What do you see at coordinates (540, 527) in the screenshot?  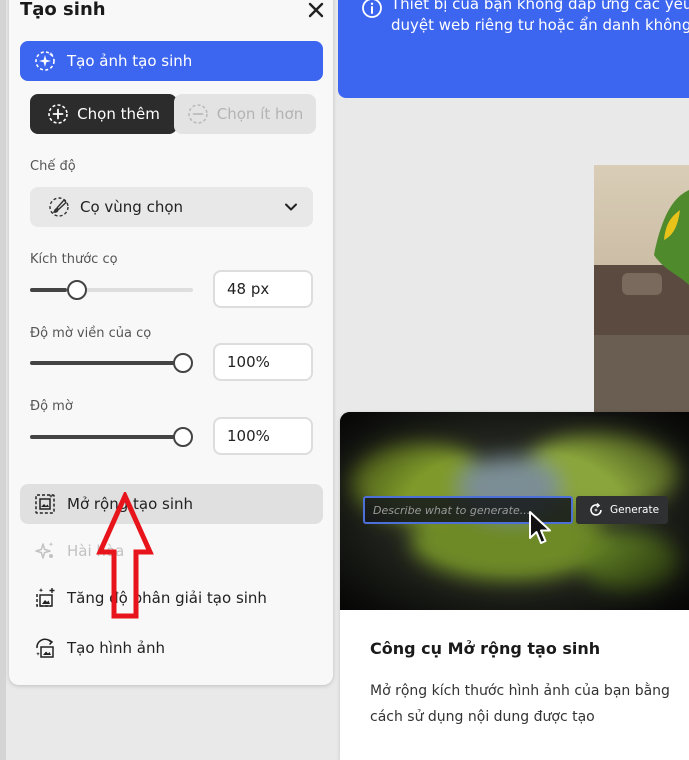 I see `mouse-pointer-icon` at bounding box center [540, 527].